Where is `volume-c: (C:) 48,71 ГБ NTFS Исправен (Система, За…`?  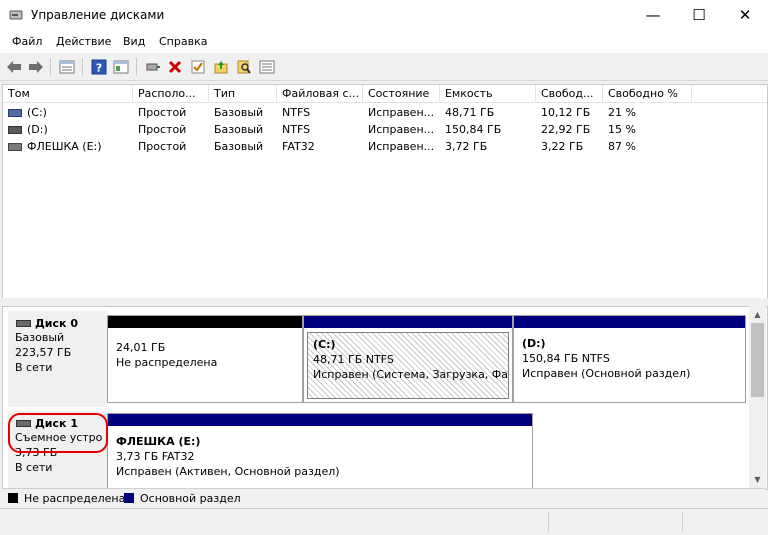 volume-c: (C:) 48,71 ГБ NTFS Исправен (Система, За… is located at coordinates (408, 359).